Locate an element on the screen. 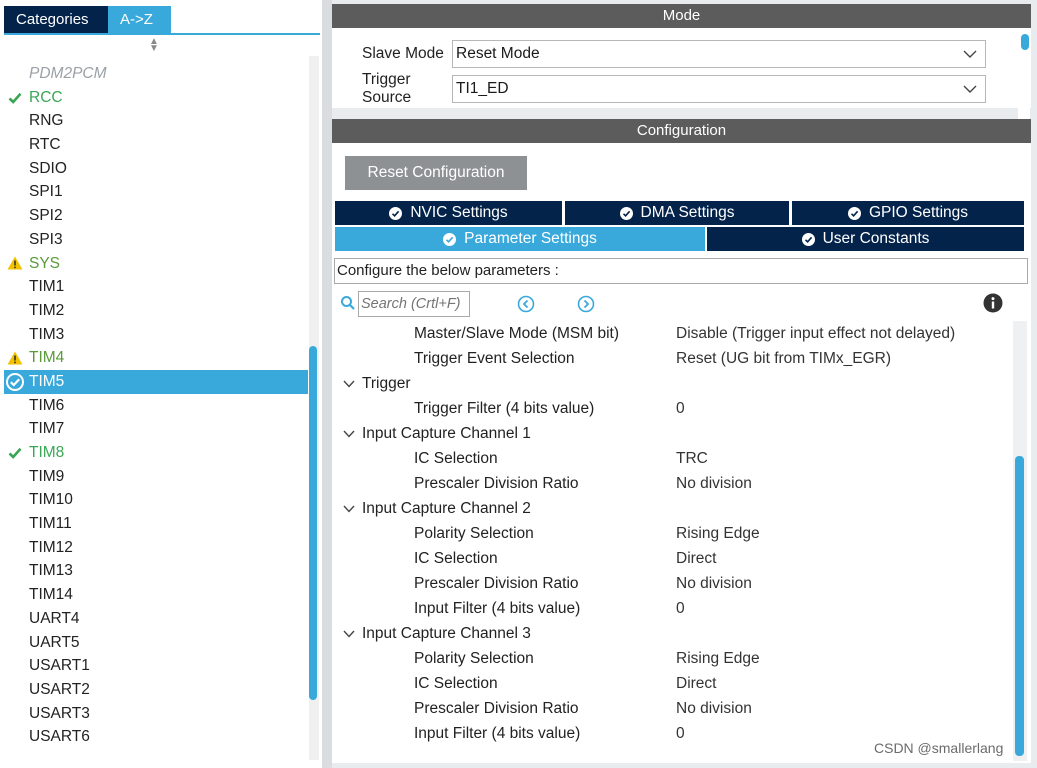 This screenshot has height=768, width=1037. peripheral-item-tim14: TIM14 is located at coordinates (156, 595).